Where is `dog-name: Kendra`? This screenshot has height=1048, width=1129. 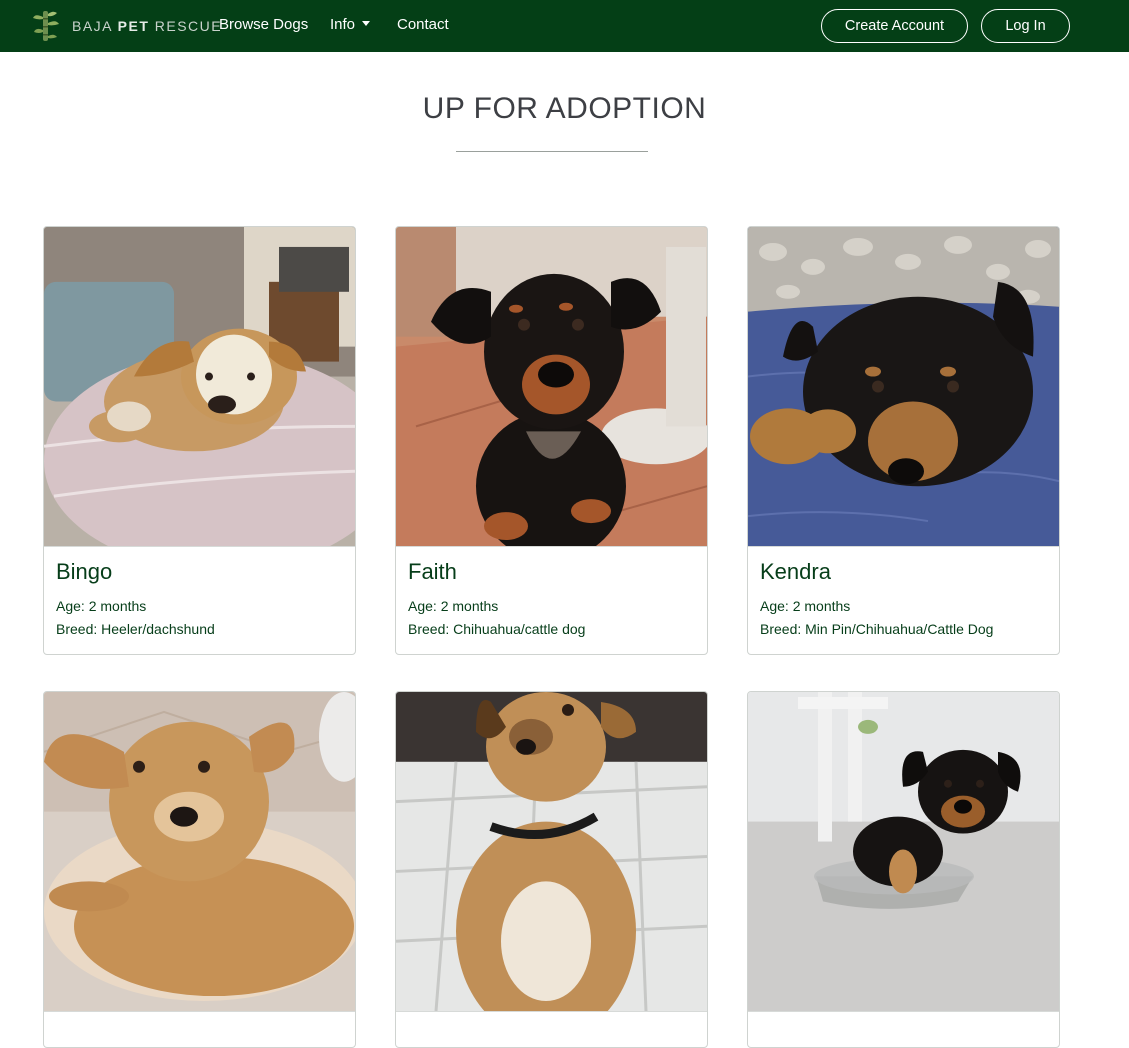
dog-name: Kendra is located at coordinates (903, 572).